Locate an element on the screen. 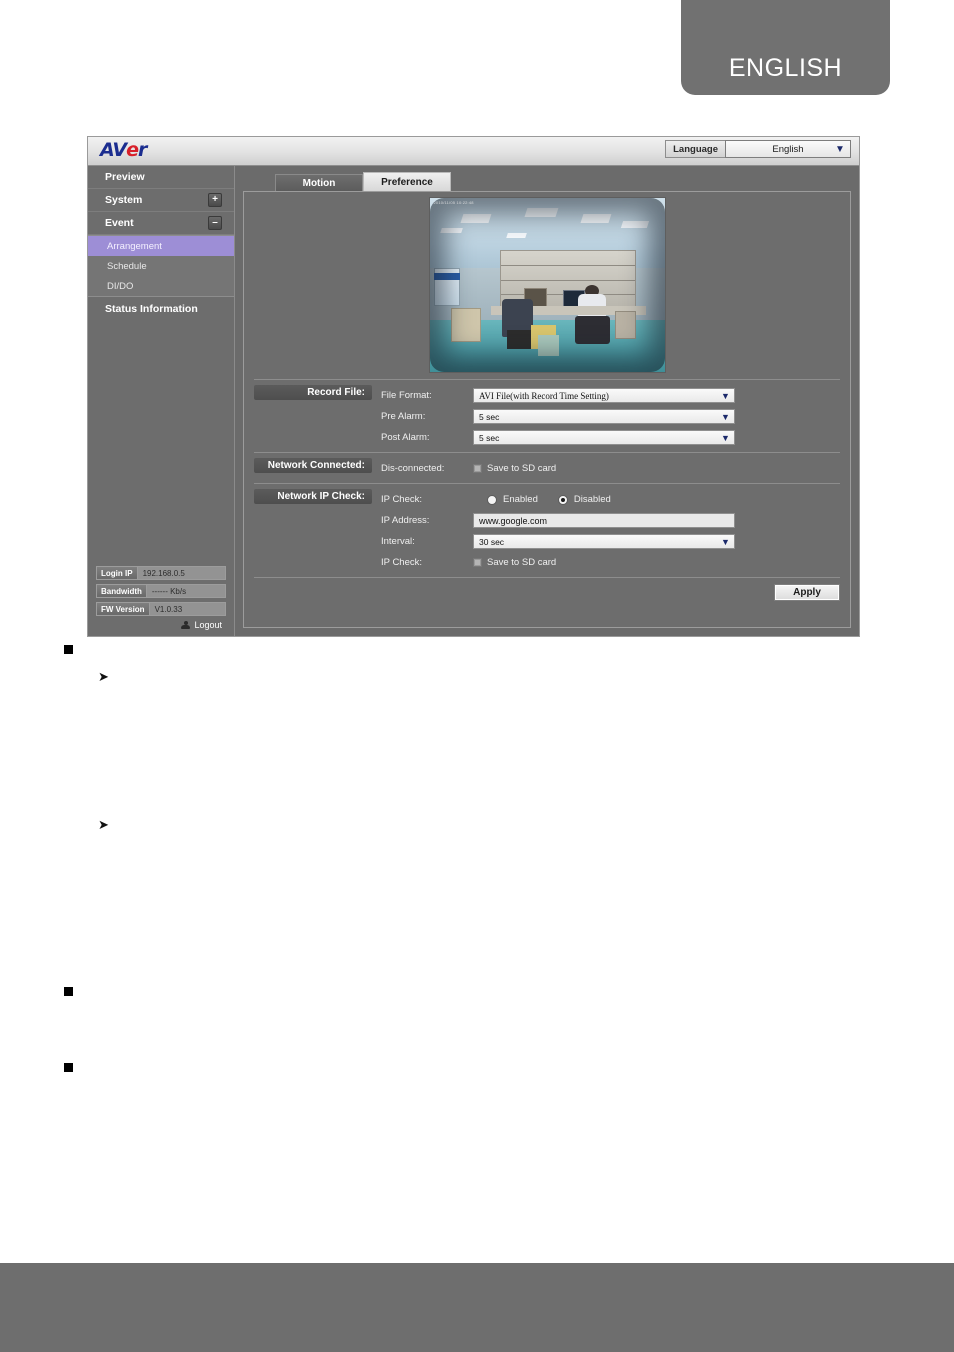 The image size is (954, 1352). status-key-bandwidth: Bandwidth is located at coordinates (122, 591).